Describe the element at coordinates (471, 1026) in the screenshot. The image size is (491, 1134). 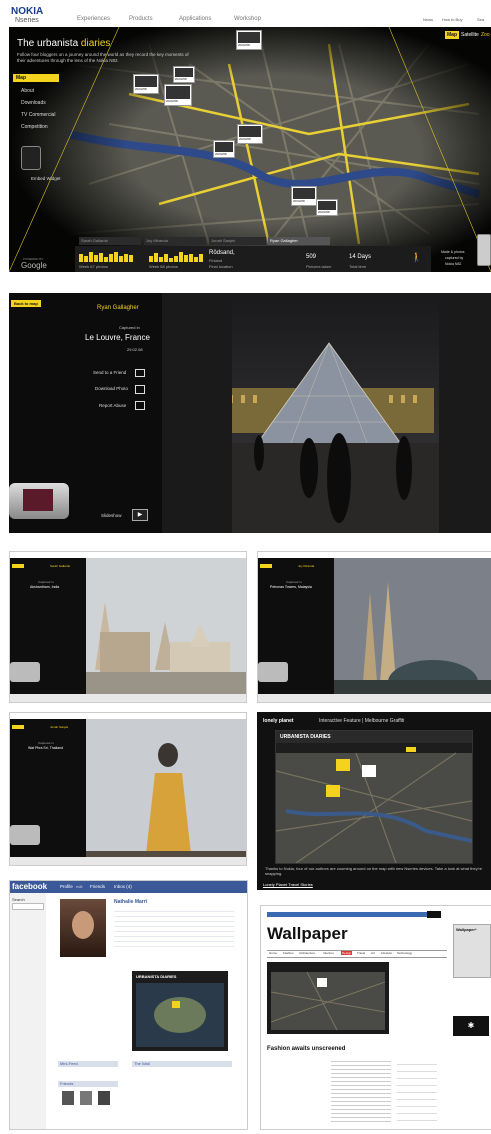
I see `wp-star-tile: ✱` at that location.